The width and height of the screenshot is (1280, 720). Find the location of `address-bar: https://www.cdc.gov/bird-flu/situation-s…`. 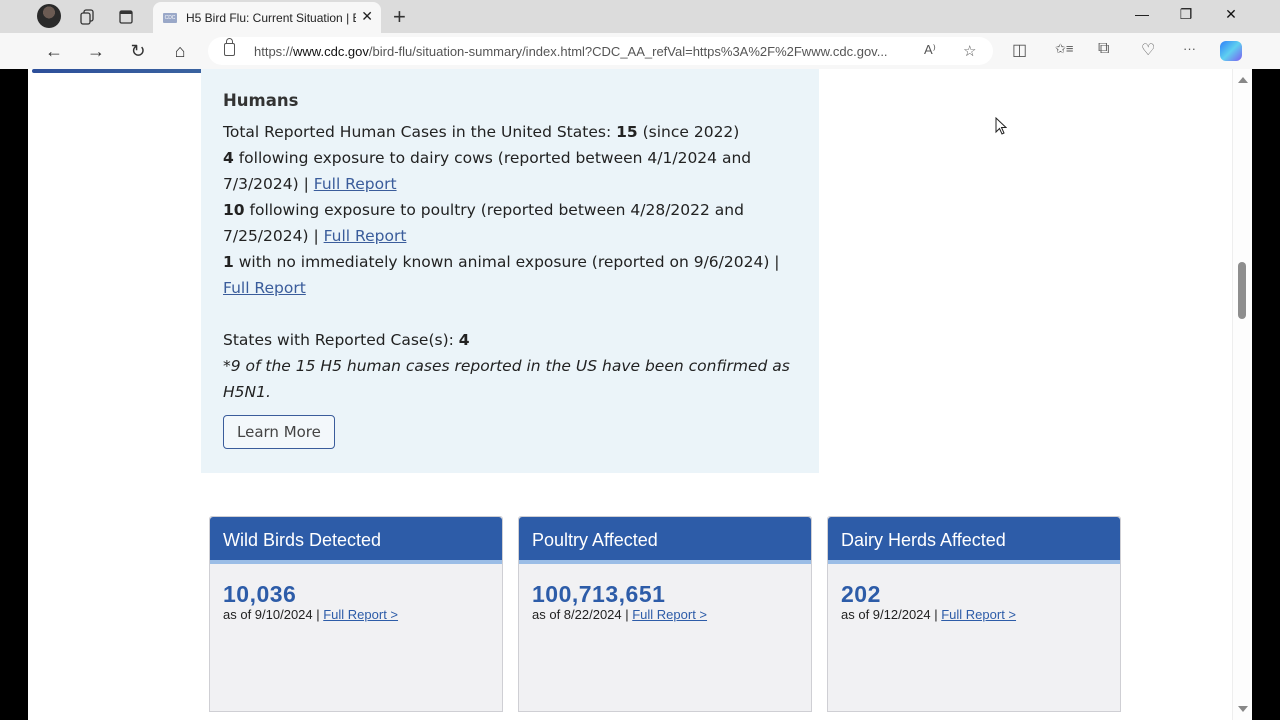

address-bar: https://www.cdc.gov/bird-flu/situation-s… is located at coordinates (600, 51).